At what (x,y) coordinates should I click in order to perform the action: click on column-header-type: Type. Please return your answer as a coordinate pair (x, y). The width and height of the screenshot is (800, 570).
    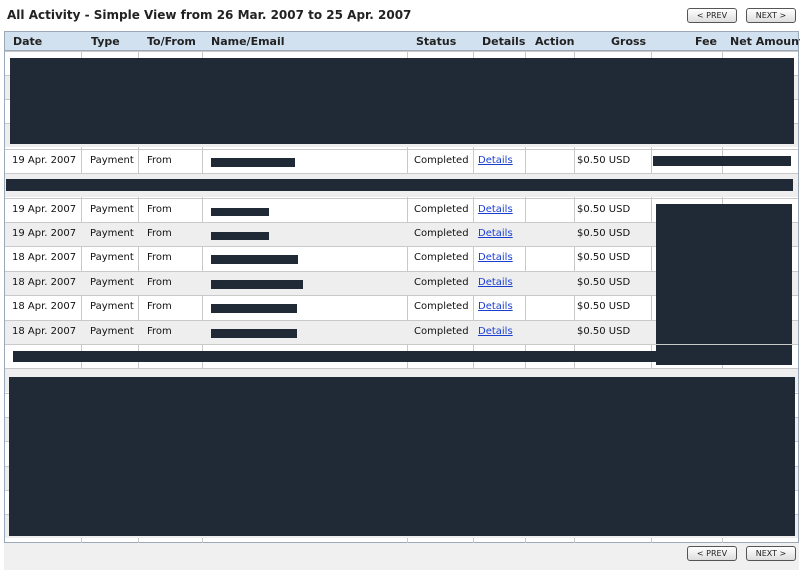
    Looking at the image, I should click on (105, 41).